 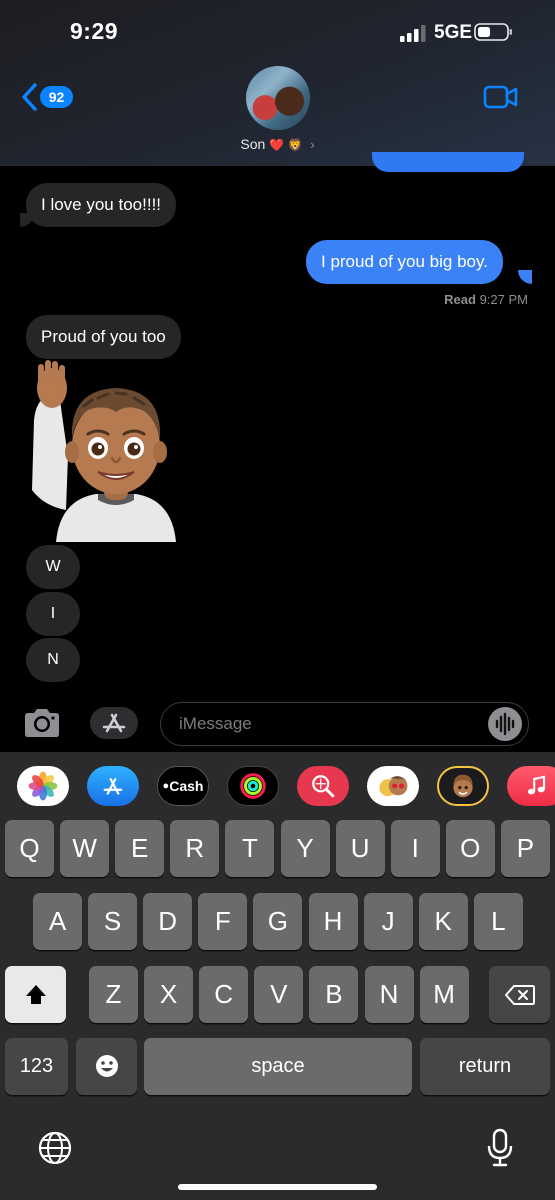 I want to click on key-x: X, so click(x=169, y=994).